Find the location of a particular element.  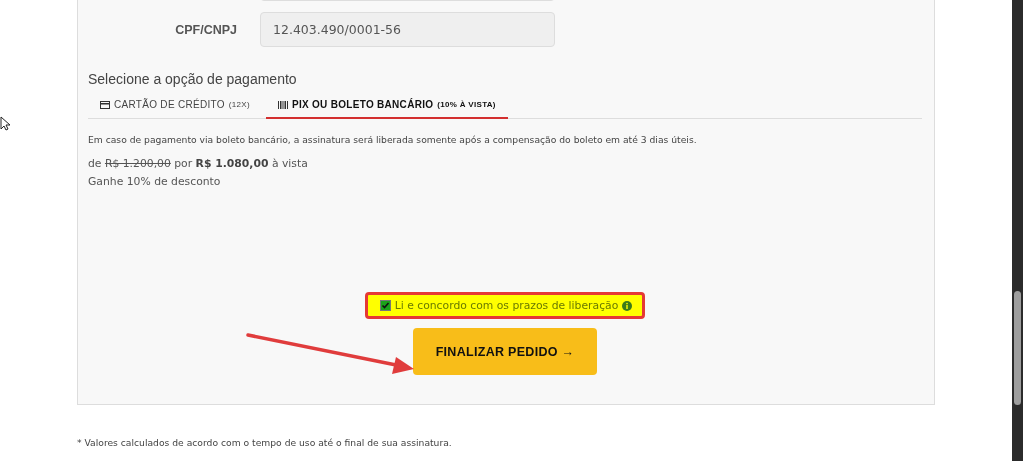

barcode-icon is located at coordinates (282, 104).